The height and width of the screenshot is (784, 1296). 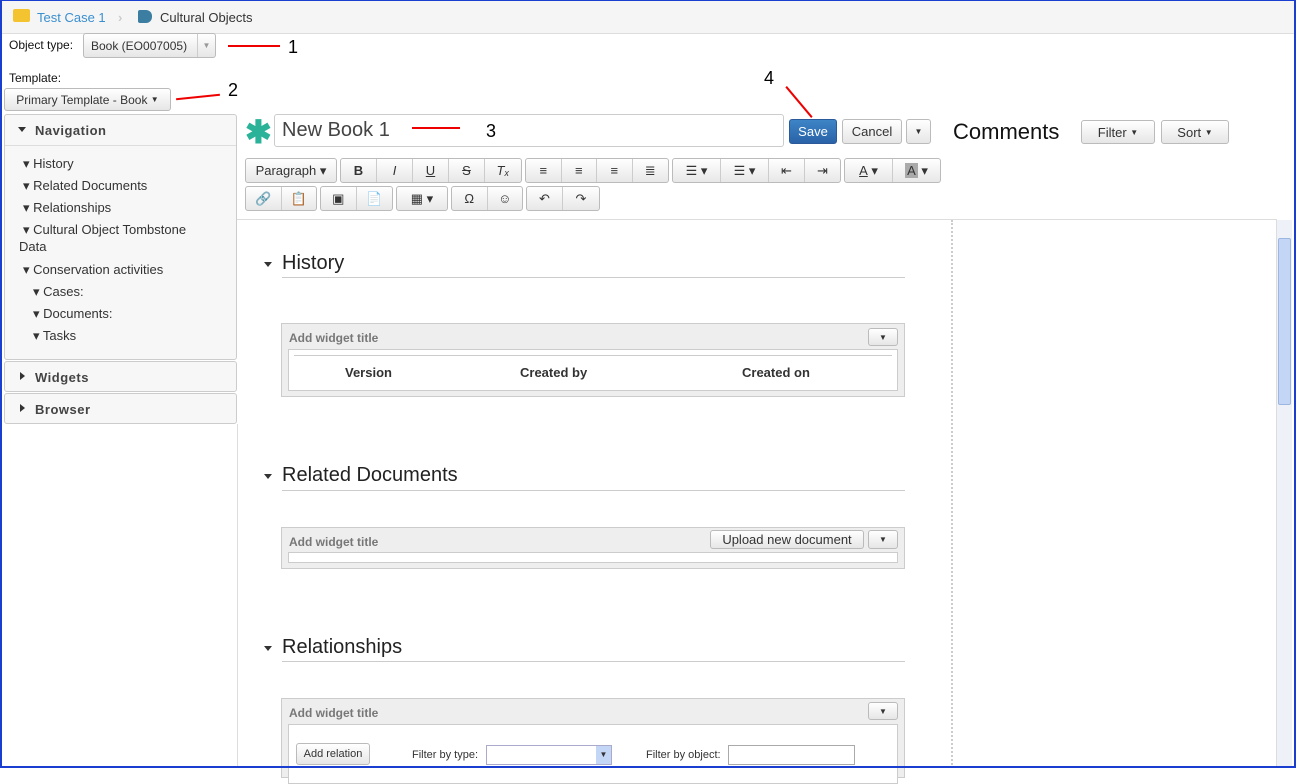 What do you see at coordinates (361, 475) in the screenshot?
I see `section-related-documents-title: Related Documents` at bounding box center [361, 475].